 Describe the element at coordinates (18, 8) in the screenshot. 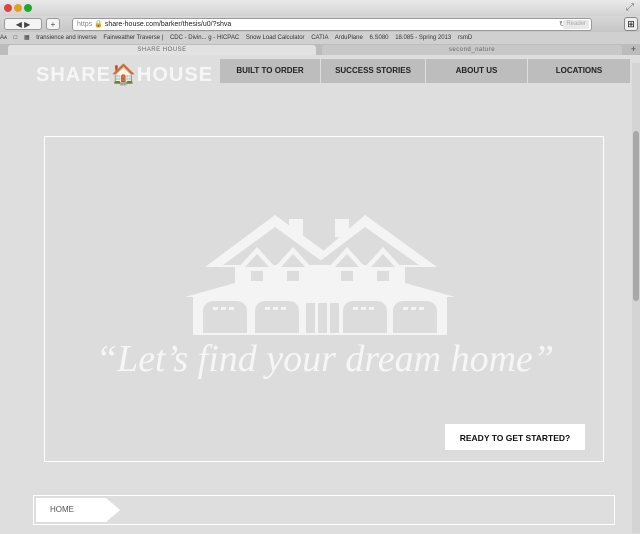

I see `minimize-window-button` at that location.